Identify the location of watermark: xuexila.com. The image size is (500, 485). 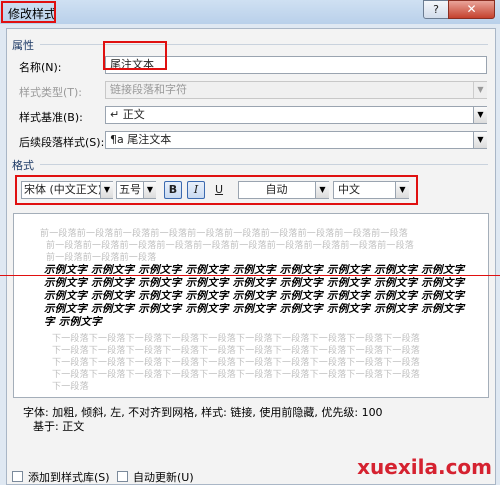
(424, 467).